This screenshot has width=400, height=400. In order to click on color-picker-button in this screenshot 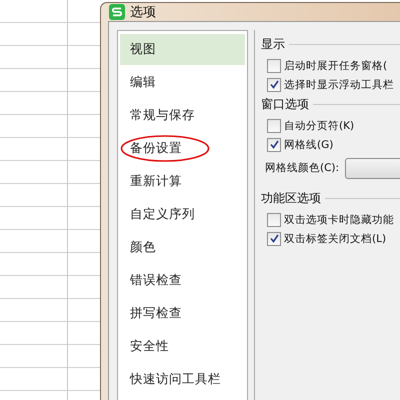, I will do `click(372, 168)`.